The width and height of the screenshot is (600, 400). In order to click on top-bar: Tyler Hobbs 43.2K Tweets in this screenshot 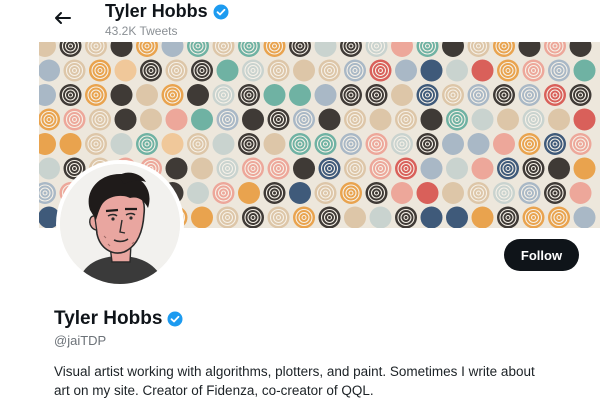, I will do `click(300, 21)`.